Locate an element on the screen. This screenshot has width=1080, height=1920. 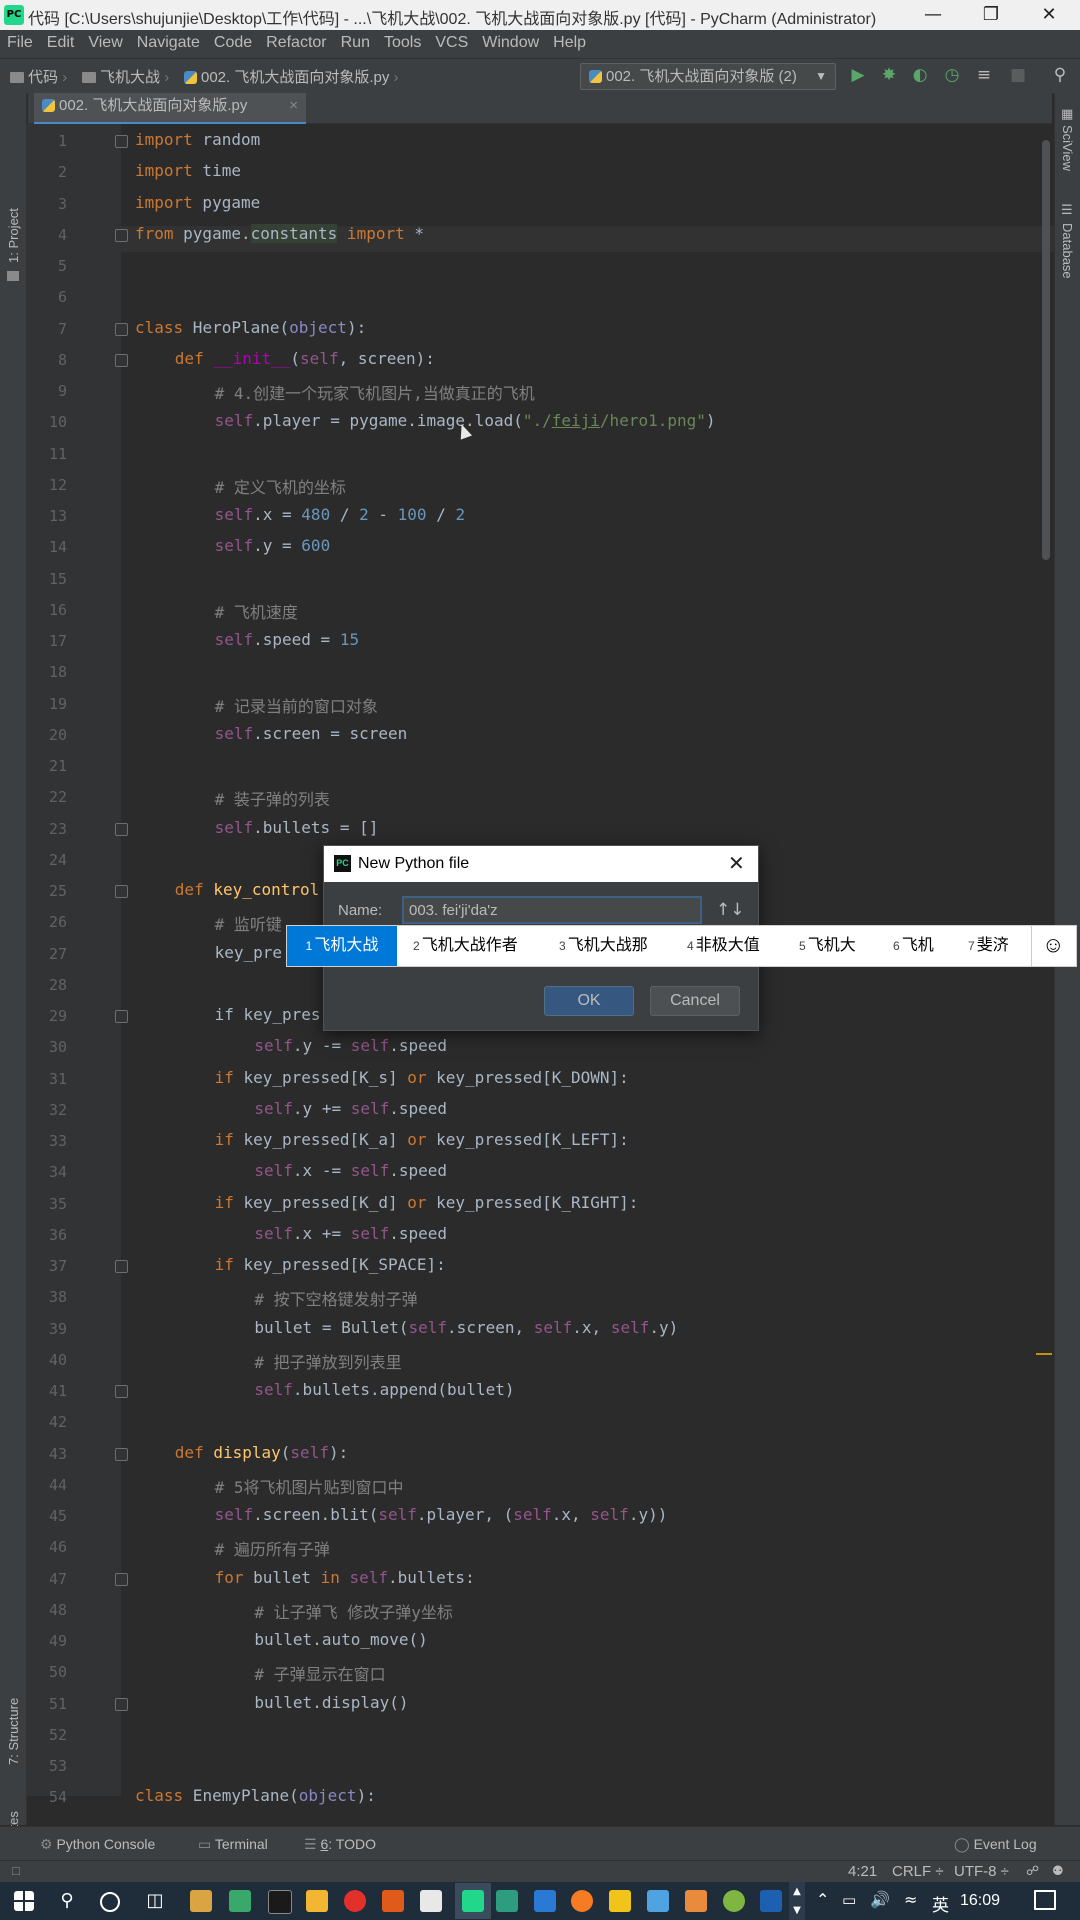
breadcrumb-file: 002. 飞机大战面向对象版.py › is located at coordinates (291, 76).